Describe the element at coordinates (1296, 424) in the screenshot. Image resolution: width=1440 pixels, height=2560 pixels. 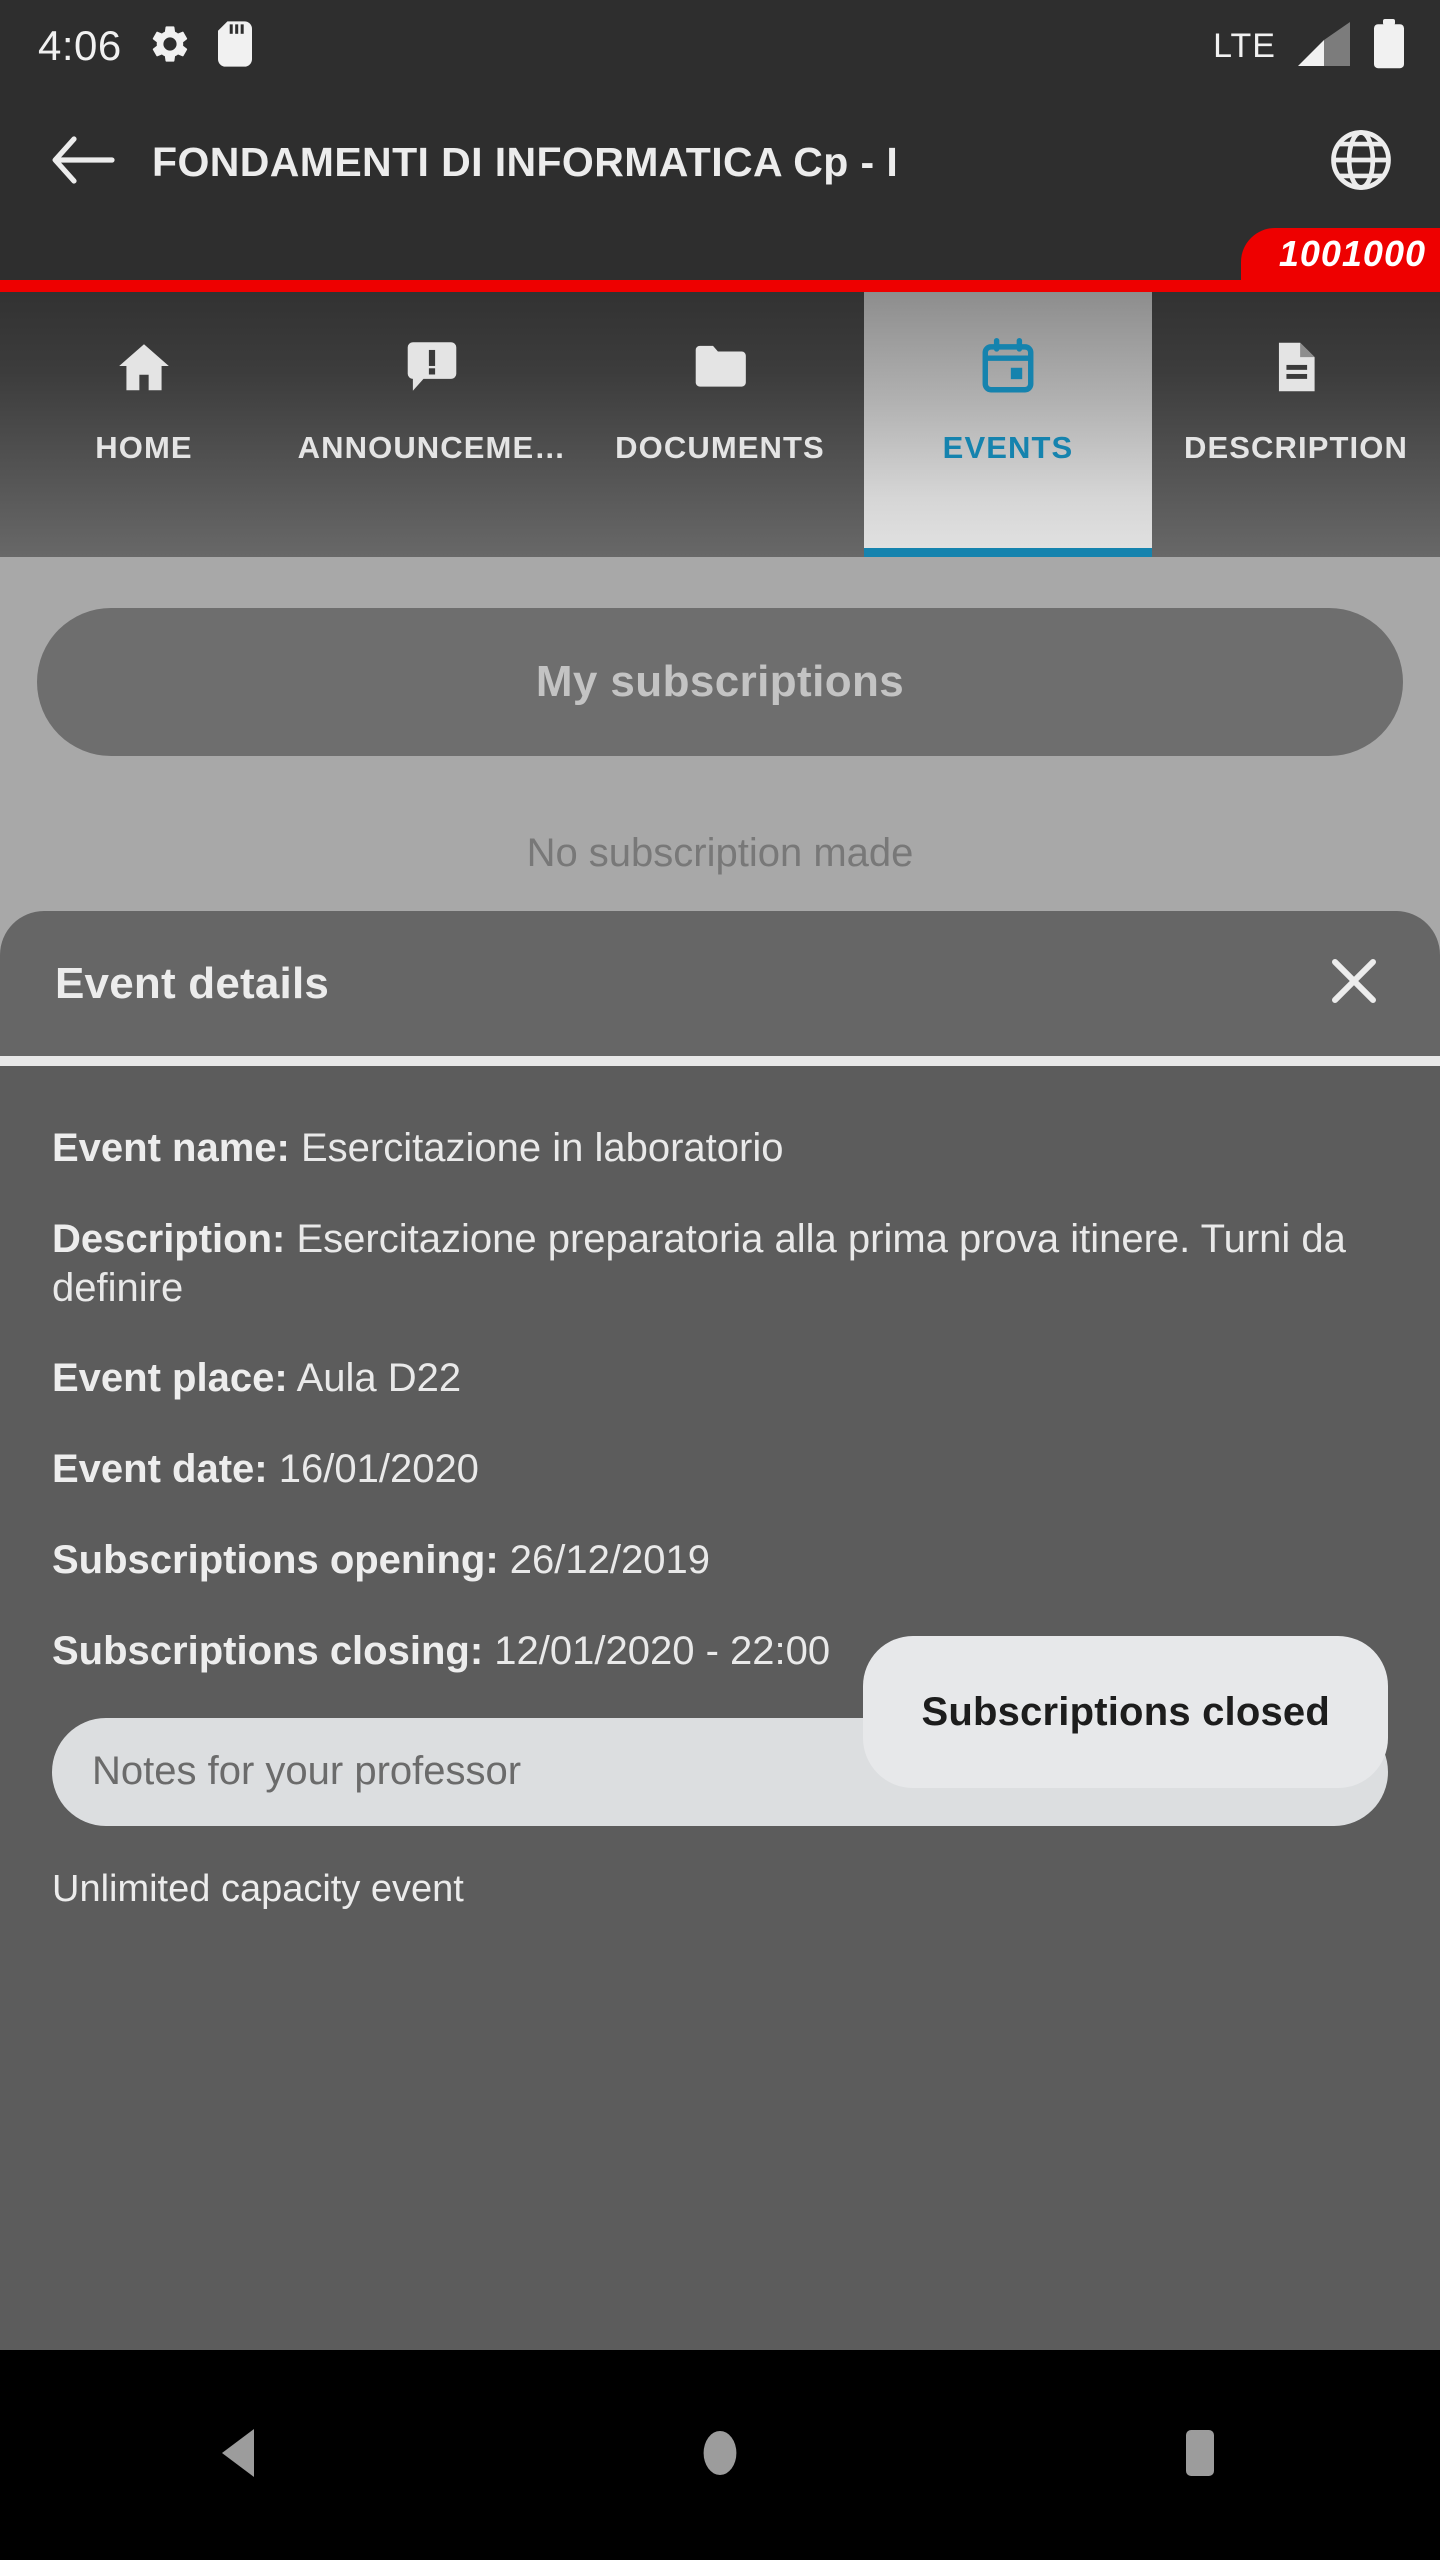
I see `tab-description: DESCRIPTION` at that location.